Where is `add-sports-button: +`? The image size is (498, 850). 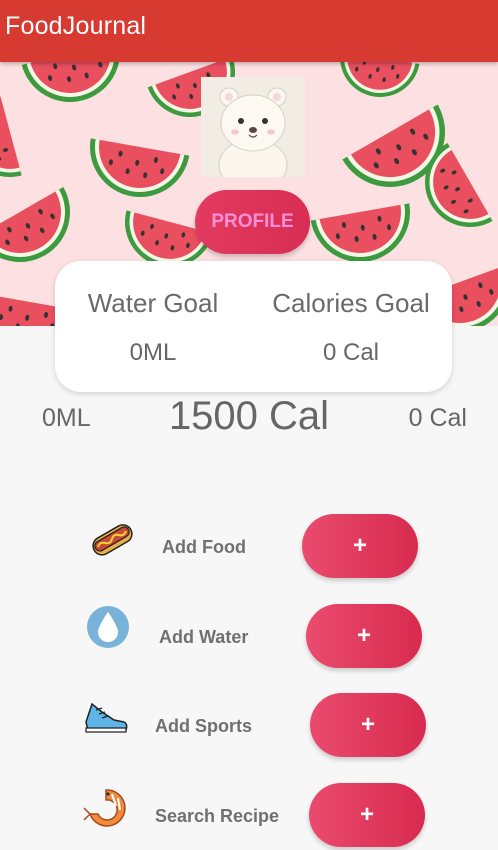
add-sports-button: + is located at coordinates (368, 725).